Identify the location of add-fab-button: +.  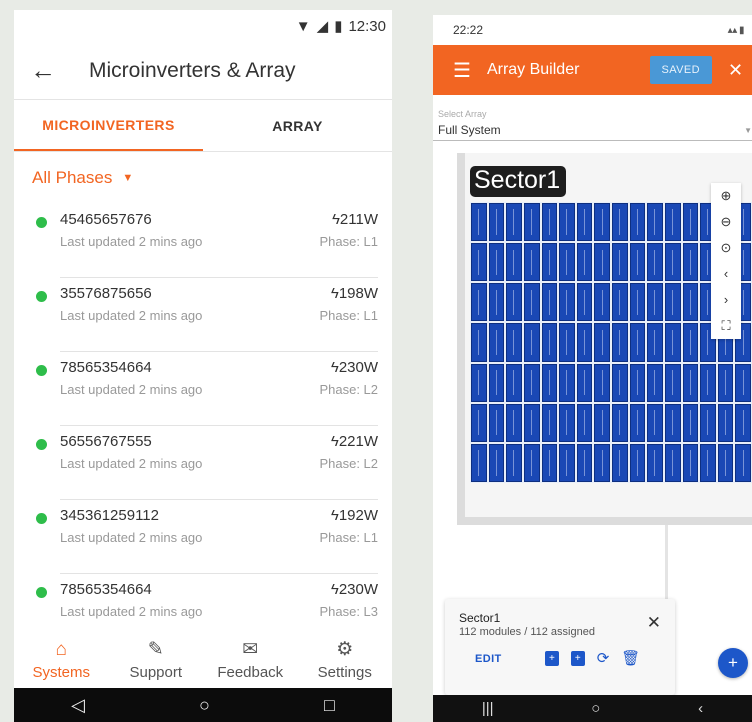
(733, 663).